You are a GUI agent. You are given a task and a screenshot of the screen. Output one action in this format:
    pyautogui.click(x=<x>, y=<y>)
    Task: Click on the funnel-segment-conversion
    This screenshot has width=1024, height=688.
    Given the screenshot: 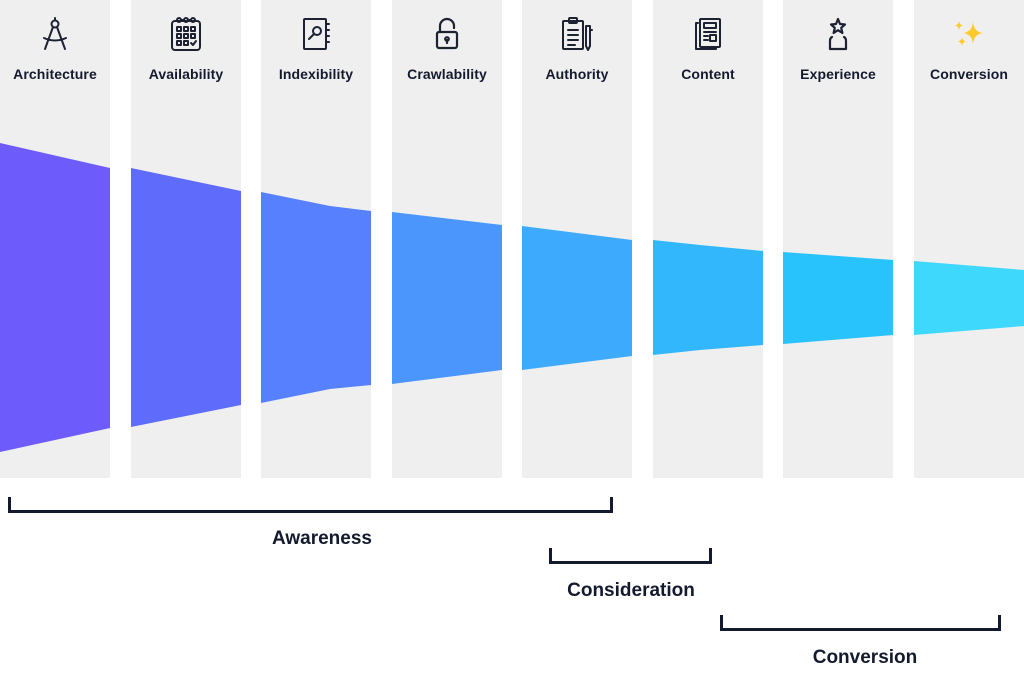 What is the action you would take?
    pyautogui.click(x=969, y=298)
    